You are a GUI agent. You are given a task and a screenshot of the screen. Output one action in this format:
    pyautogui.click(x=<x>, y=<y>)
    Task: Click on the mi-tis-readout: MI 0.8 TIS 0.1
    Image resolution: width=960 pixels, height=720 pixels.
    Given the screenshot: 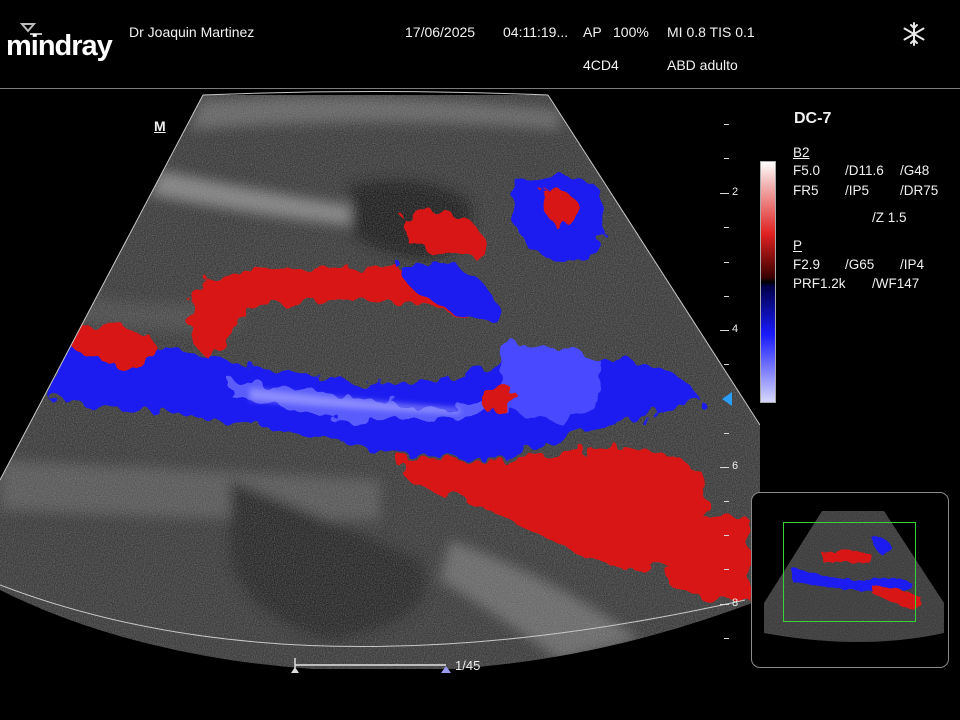 What is the action you would take?
    pyautogui.click(x=711, y=32)
    